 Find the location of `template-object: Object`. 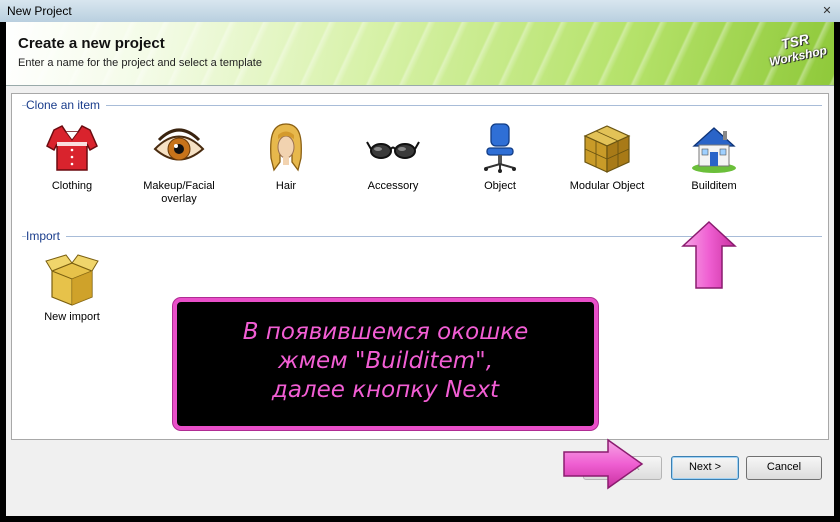

template-object: Object is located at coordinates (500, 156).